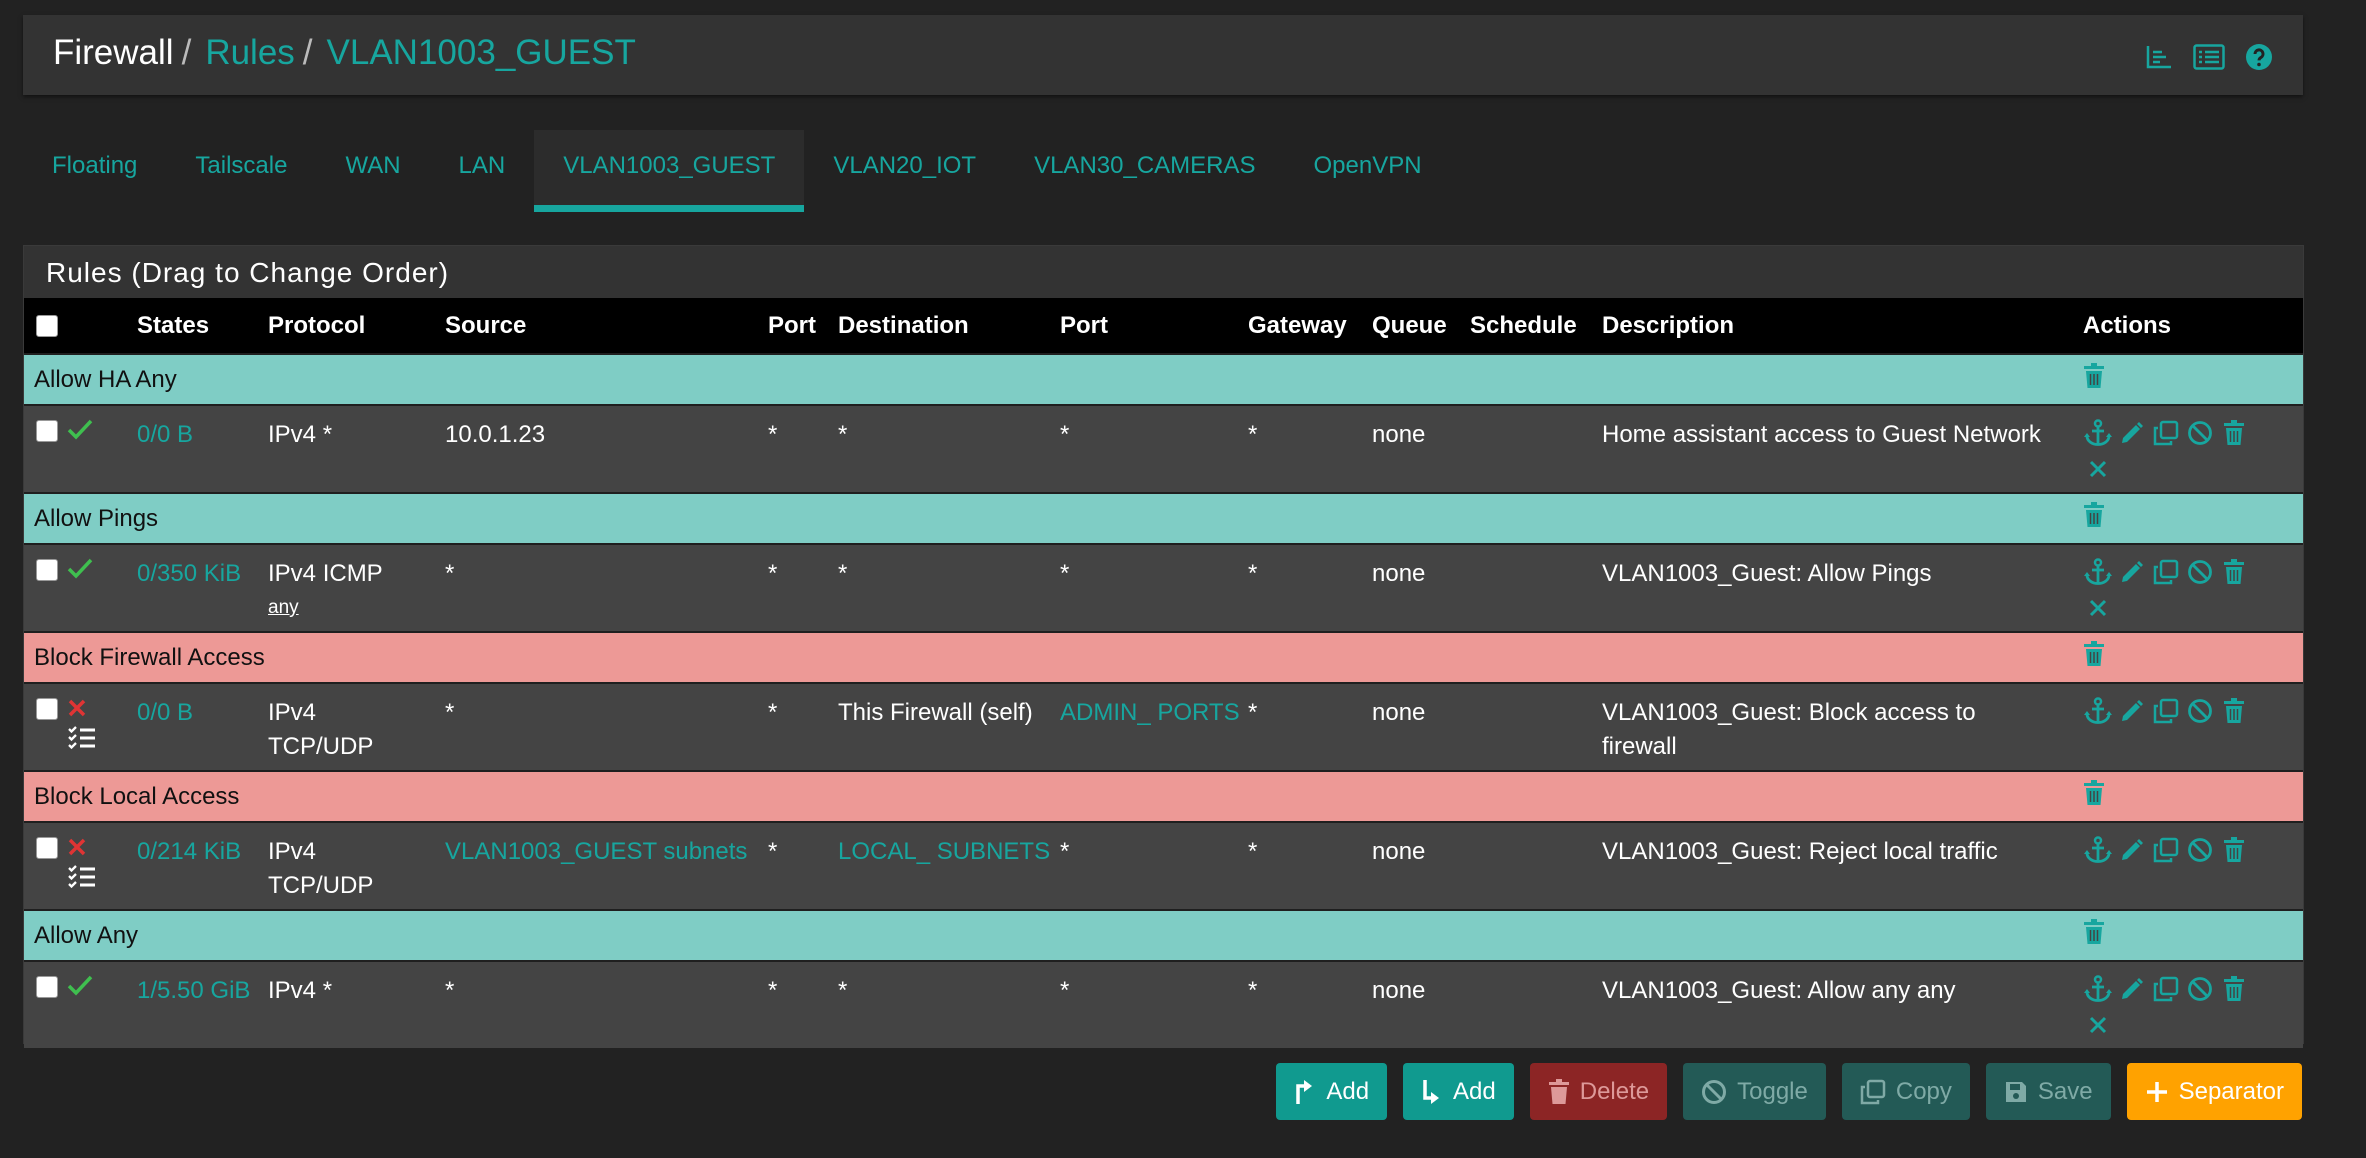 The image size is (2366, 1158). Describe the element at coordinates (606, 846) in the screenshot. I see `rule-source: VLAN1003_GUEST subnets` at that location.